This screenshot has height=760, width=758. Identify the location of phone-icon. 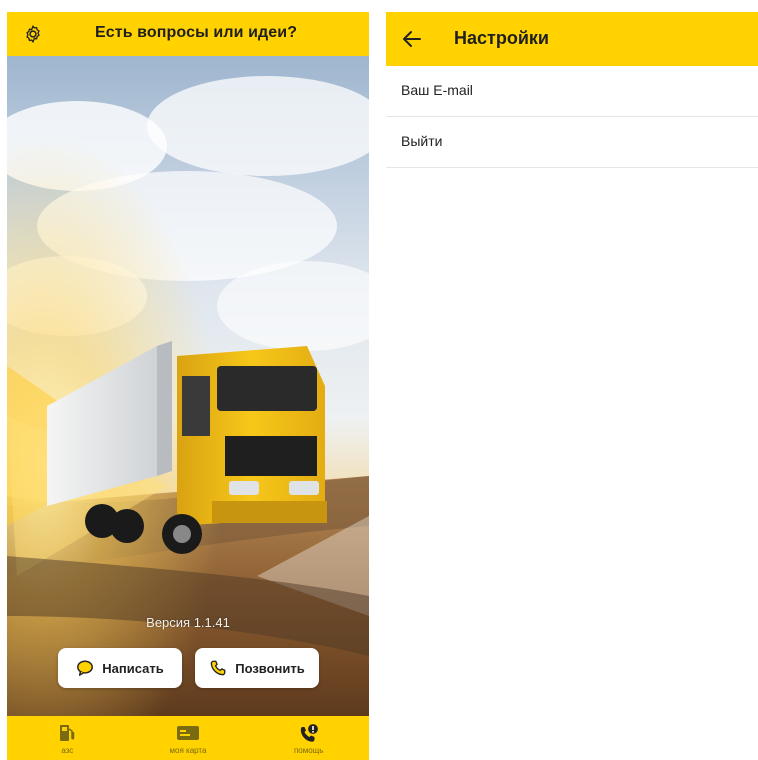
(218, 668).